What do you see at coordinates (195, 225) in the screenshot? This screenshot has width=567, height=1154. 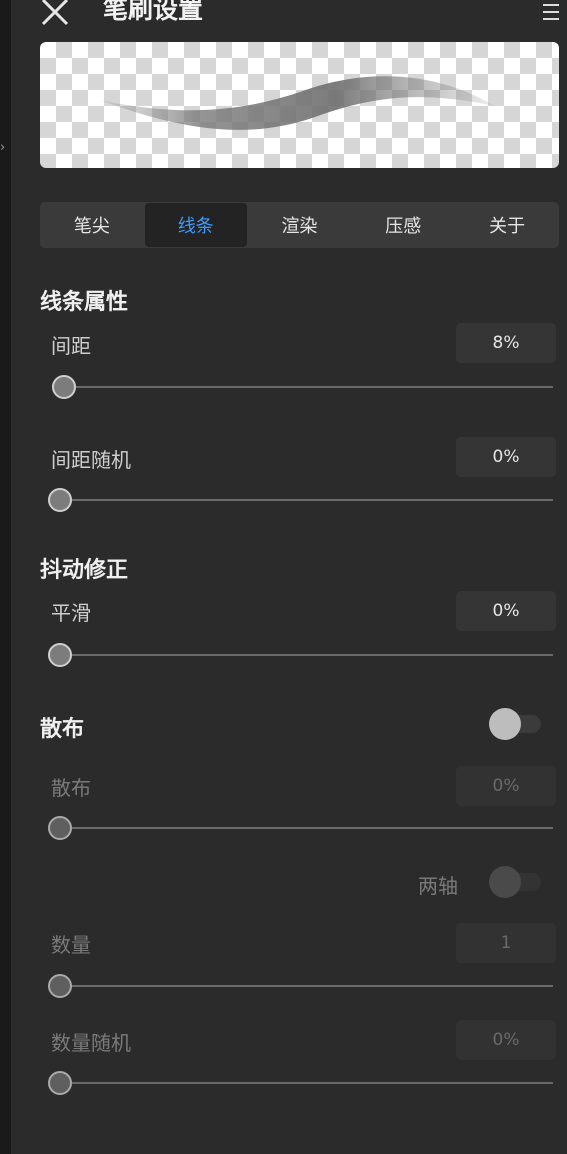 I see `tab-line: 线条` at bounding box center [195, 225].